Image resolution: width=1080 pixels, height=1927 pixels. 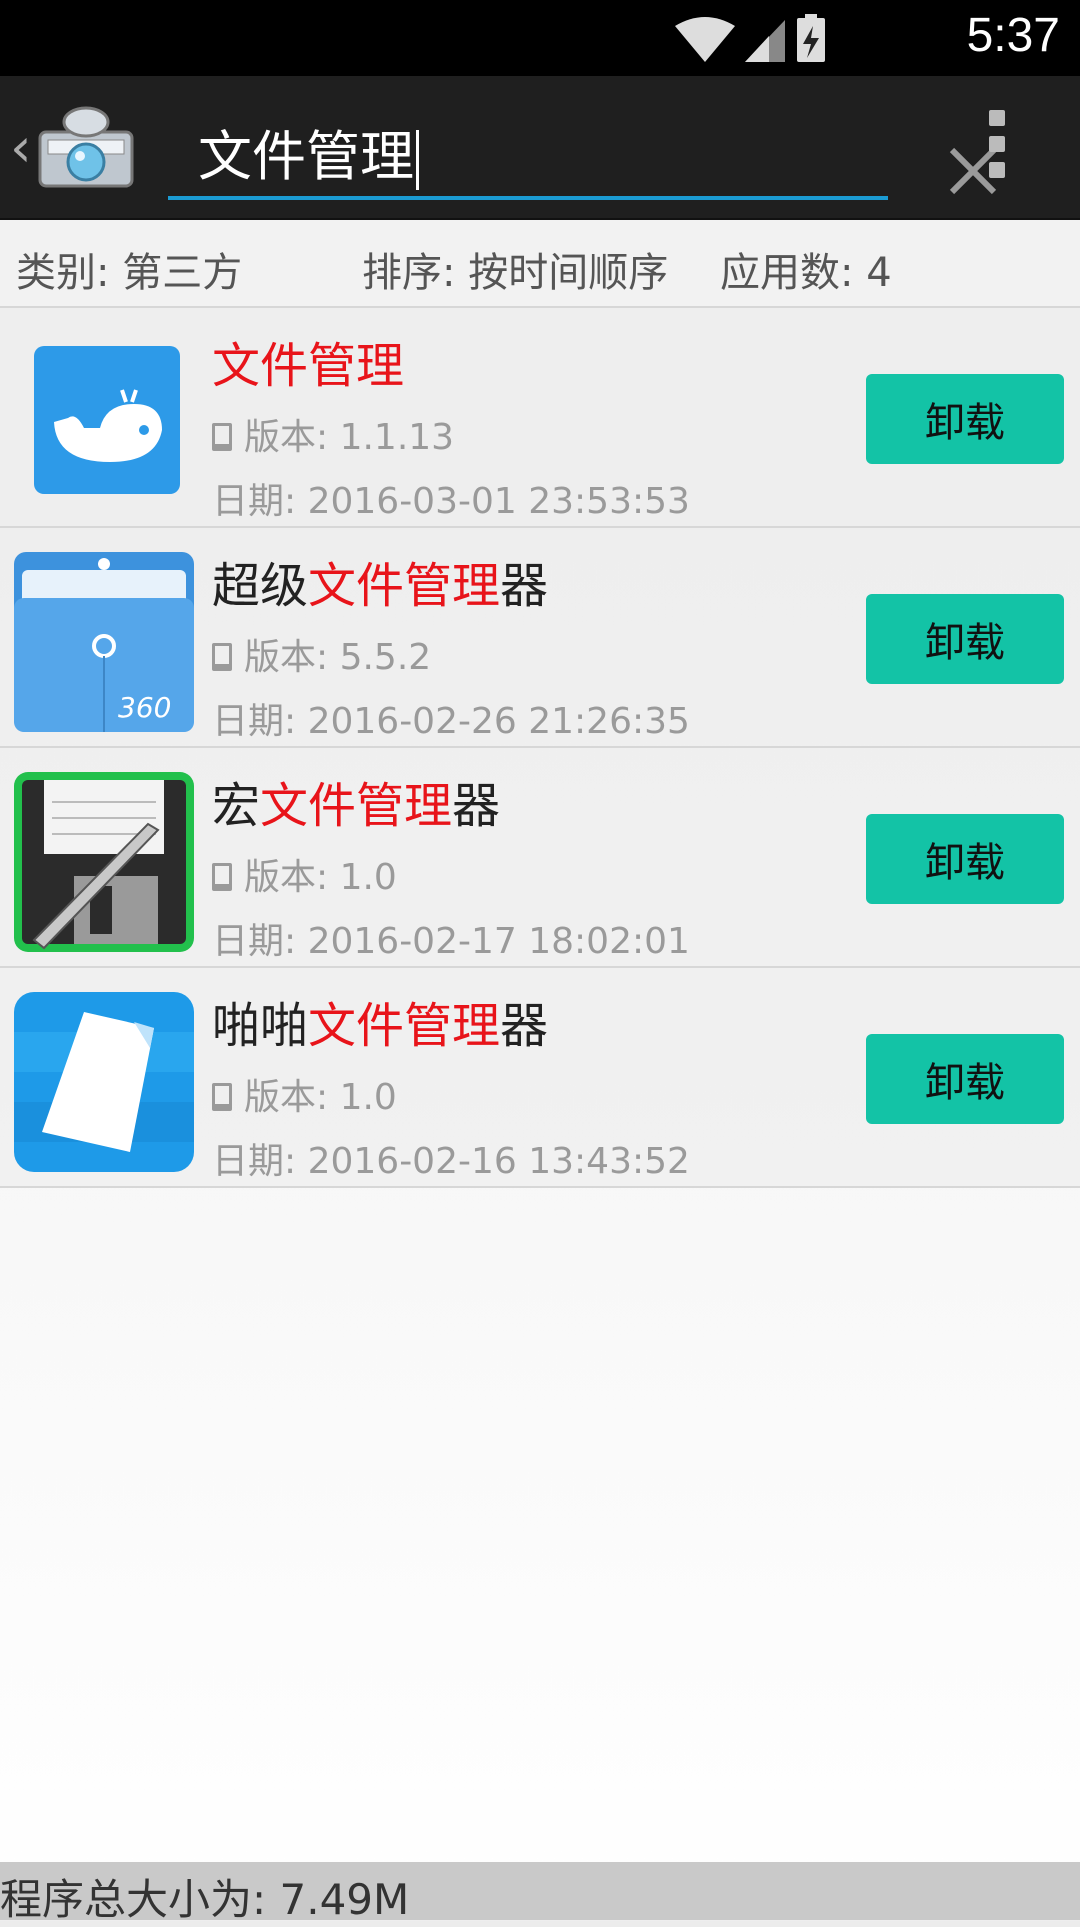 What do you see at coordinates (107, 420) in the screenshot?
I see `whale-app-icon` at bounding box center [107, 420].